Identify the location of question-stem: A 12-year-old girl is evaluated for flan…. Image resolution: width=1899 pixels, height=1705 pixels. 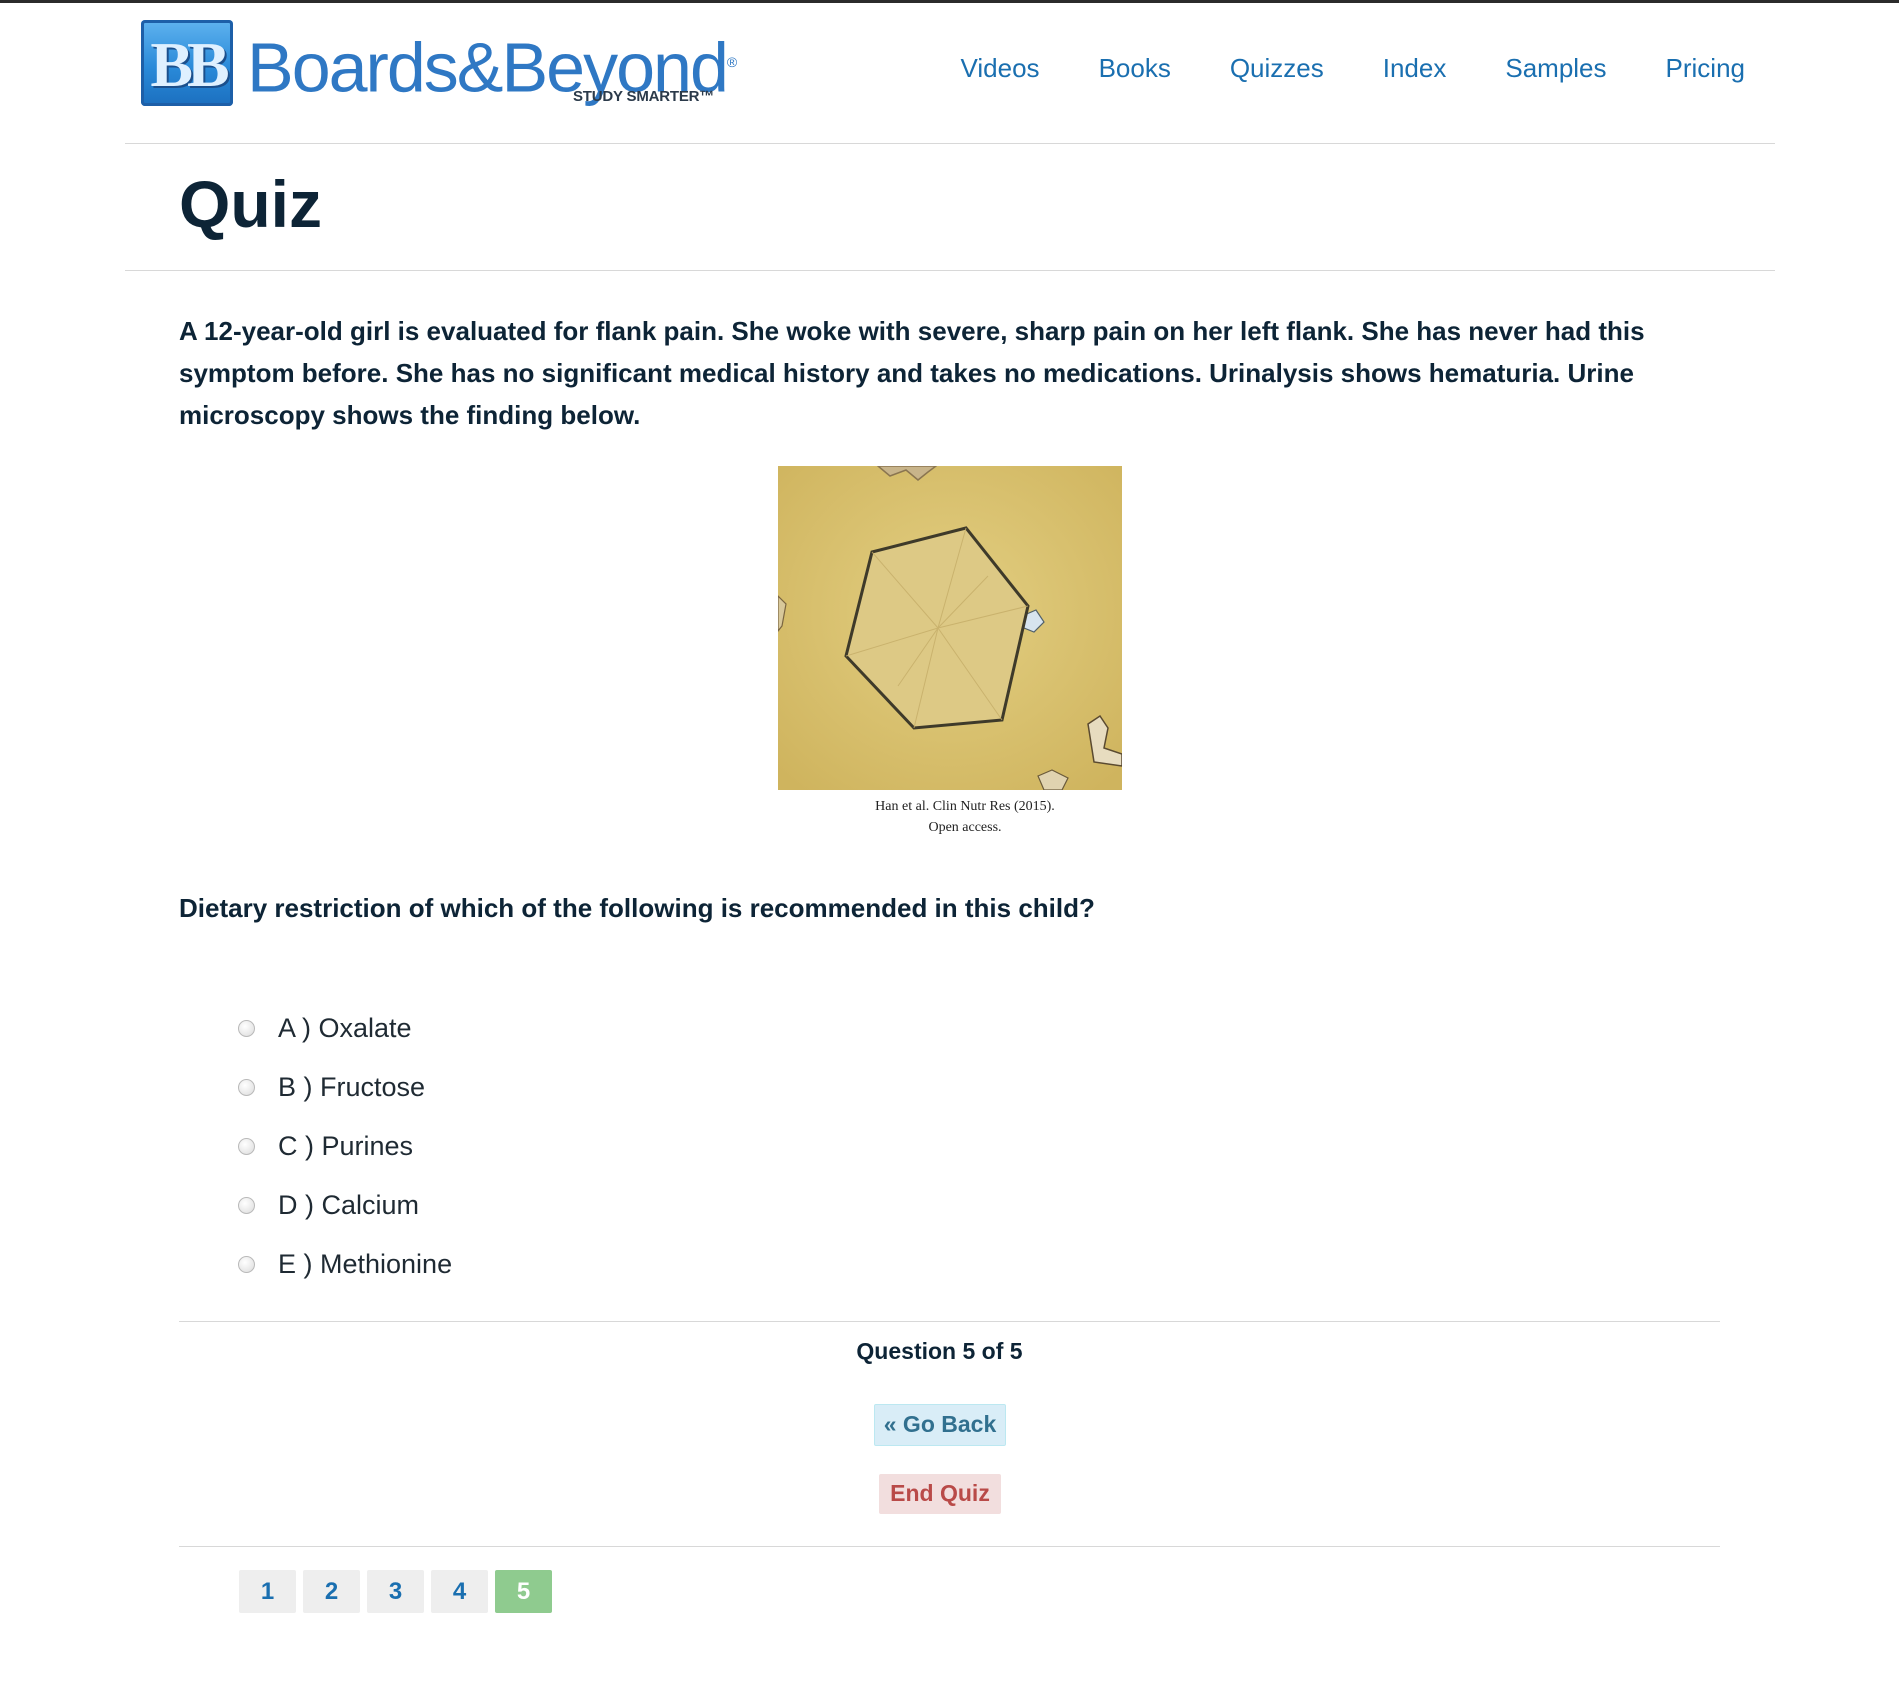
(912, 373).